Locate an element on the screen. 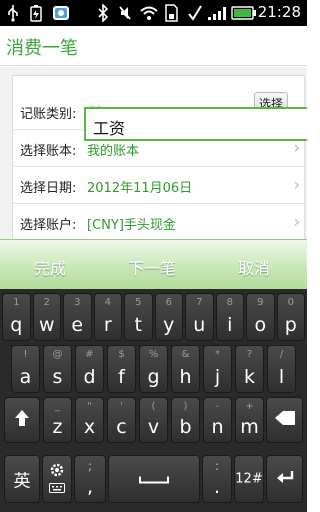 This screenshot has width=320, height=512. wifi-icon is located at coordinates (149, 13).